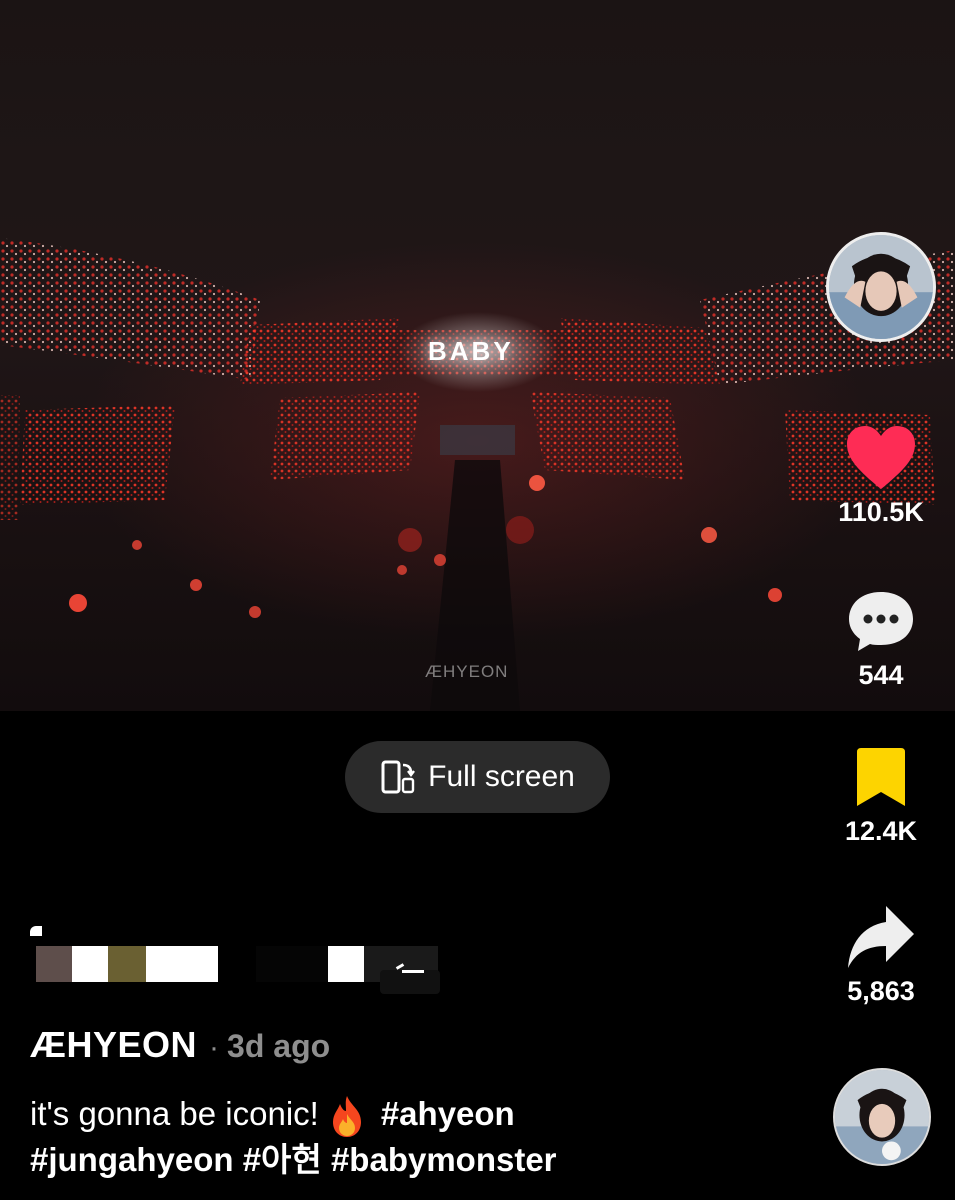 The height and width of the screenshot is (1200, 955). I want to click on like-count: 110.5K, so click(881, 512).